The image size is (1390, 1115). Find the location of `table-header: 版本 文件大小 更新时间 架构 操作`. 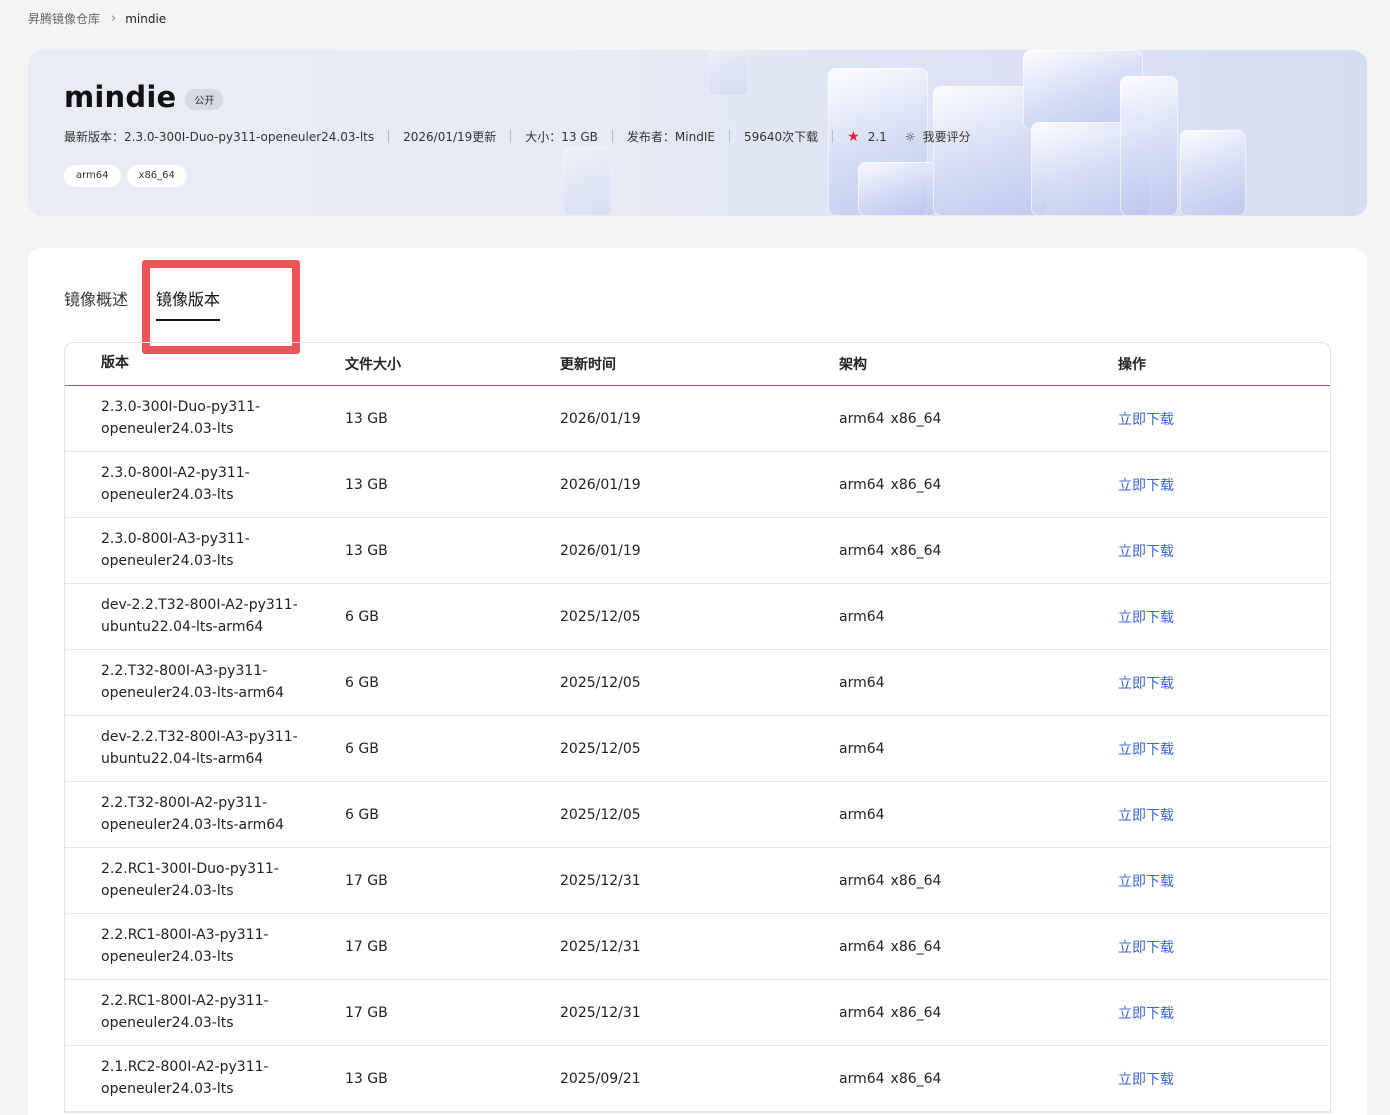

table-header: 版本 文件大小 更新时间 架构 操作 is located at coordinates (697, 364).